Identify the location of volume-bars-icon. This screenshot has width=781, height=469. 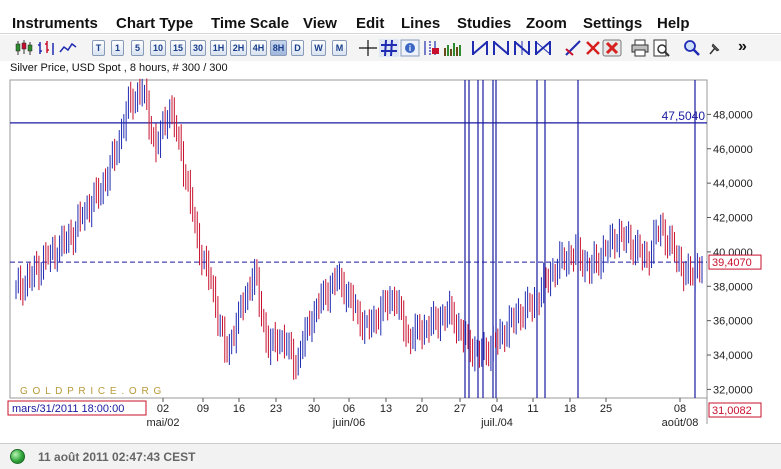
(452, 48).